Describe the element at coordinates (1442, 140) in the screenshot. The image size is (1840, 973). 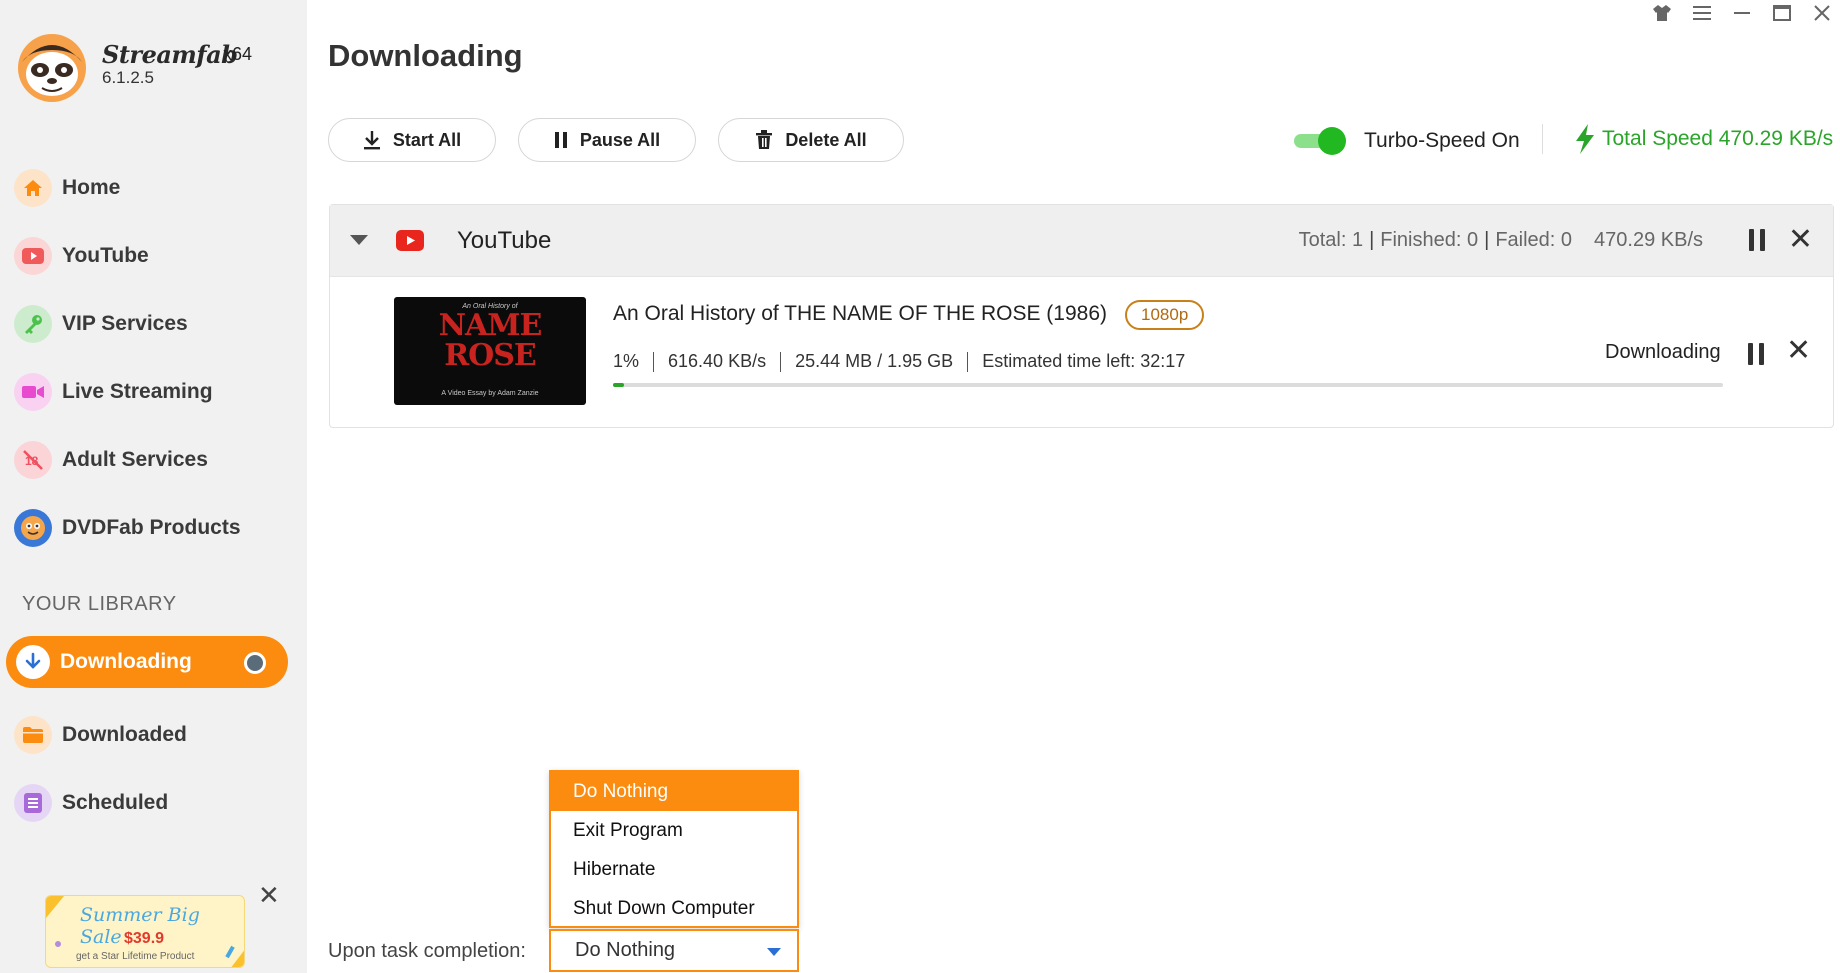
I see `turbo-label: Turbo-Speed On` at that location.